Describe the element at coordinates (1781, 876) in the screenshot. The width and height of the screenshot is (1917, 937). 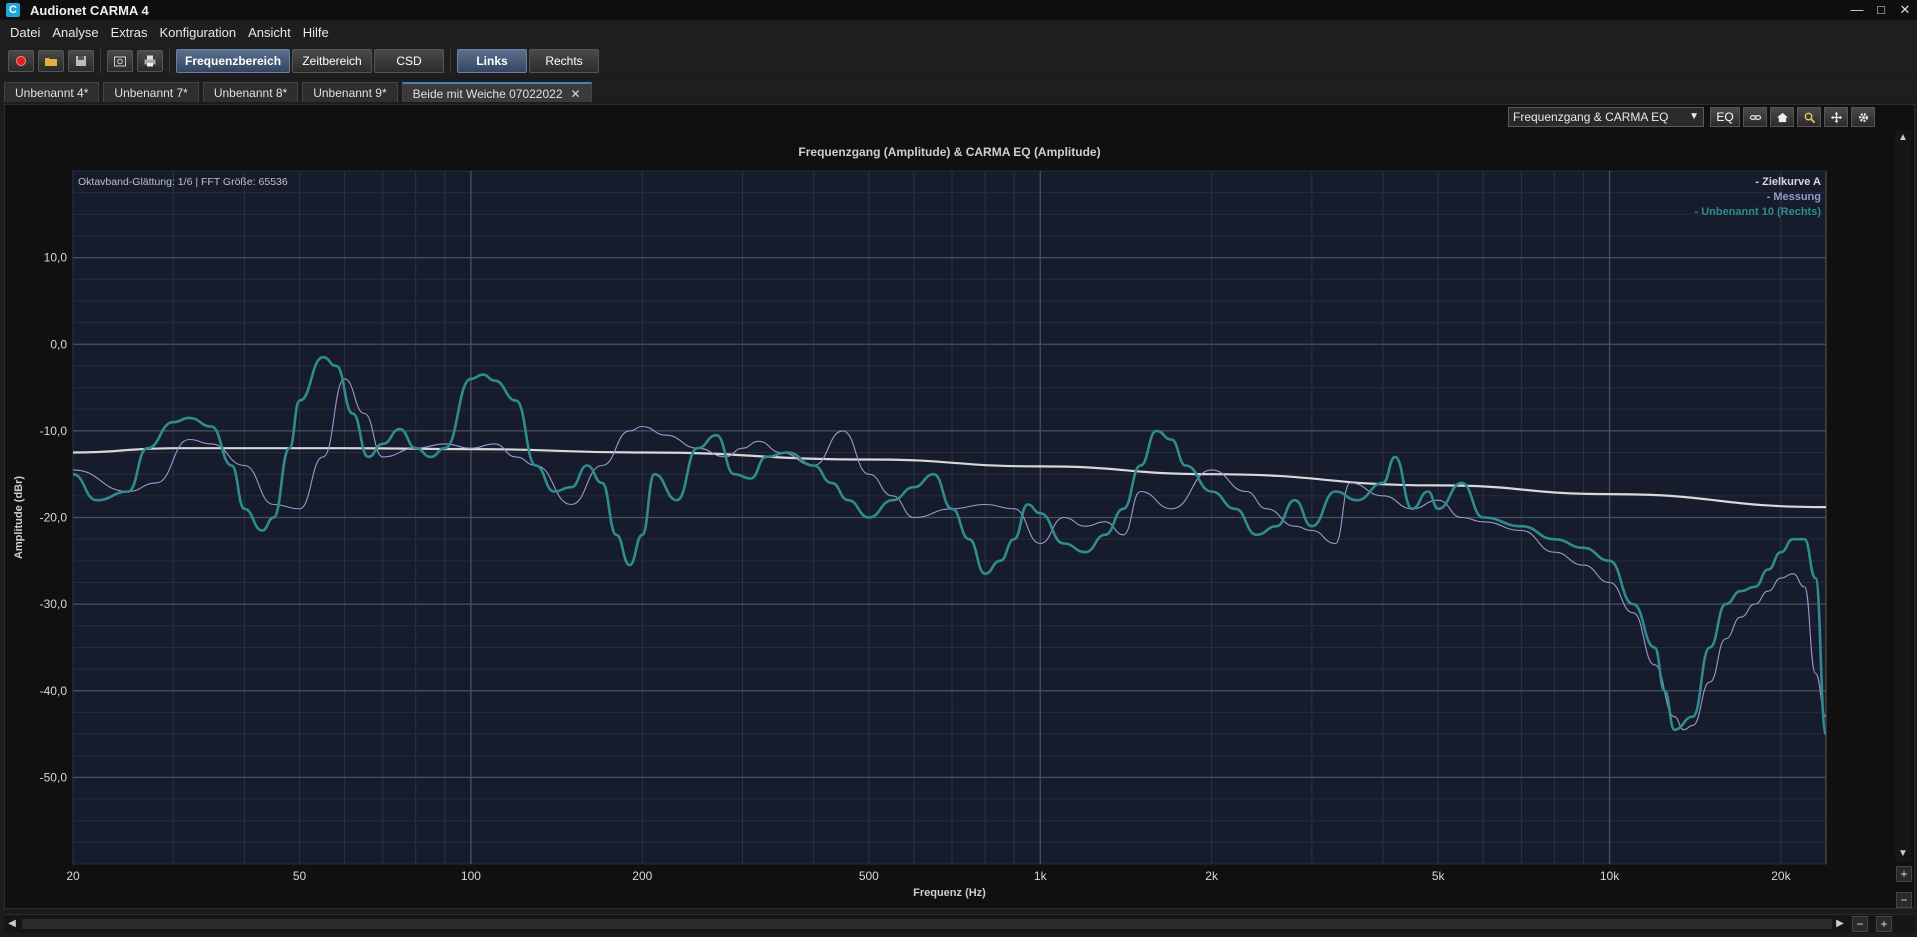
I see `x-tick-label: 20k` at that location.